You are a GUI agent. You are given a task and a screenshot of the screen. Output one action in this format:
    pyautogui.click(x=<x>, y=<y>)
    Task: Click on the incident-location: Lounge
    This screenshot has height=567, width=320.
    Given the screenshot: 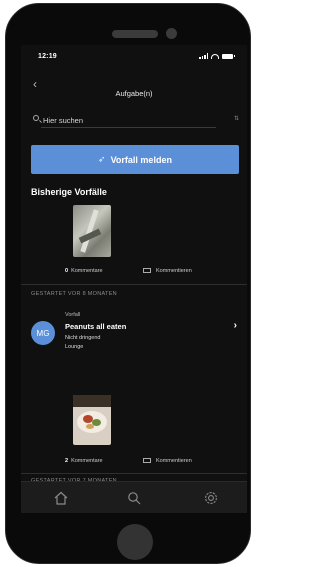 What is the action you would take?
    pyautogui.click(x=74, y=347)
    